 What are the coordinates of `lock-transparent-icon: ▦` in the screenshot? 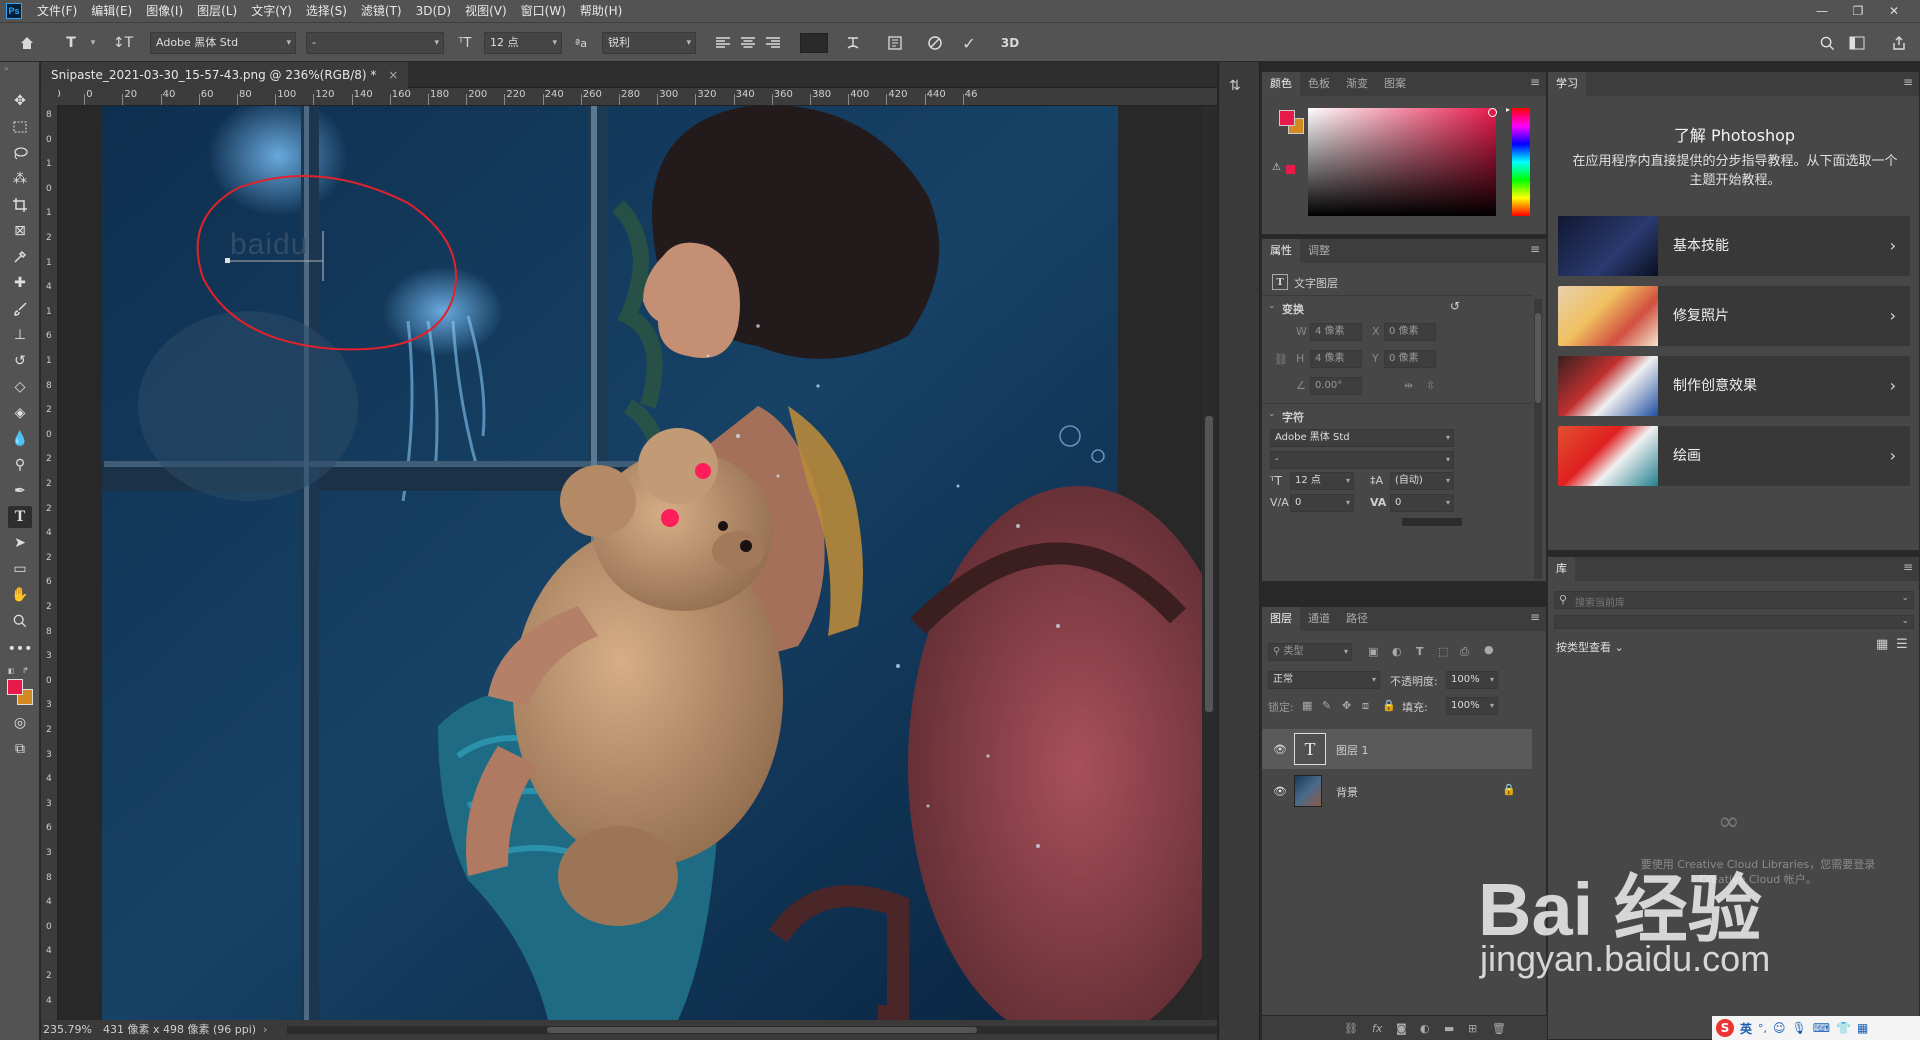 It's located at (1307, 705).